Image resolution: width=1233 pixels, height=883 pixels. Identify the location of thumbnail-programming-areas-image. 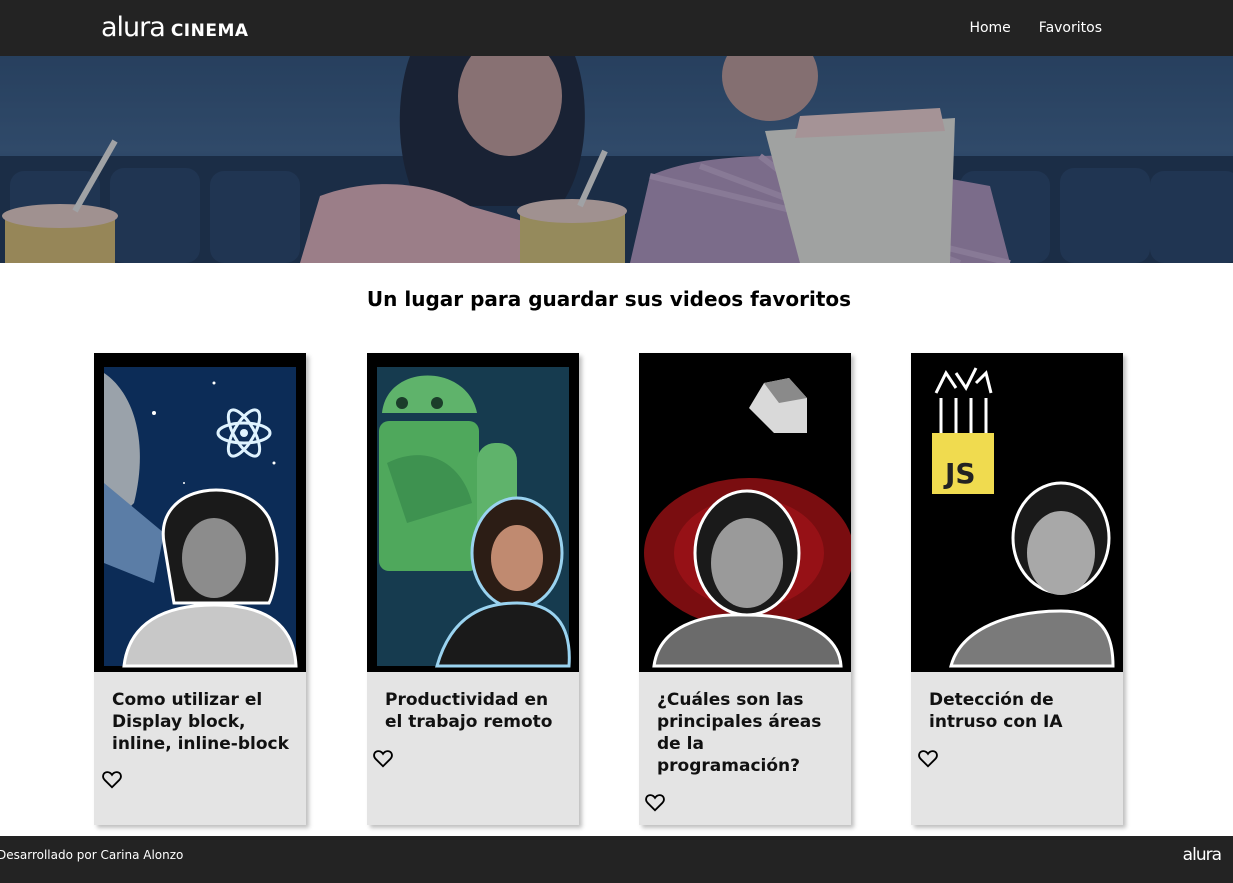
(747, 517).